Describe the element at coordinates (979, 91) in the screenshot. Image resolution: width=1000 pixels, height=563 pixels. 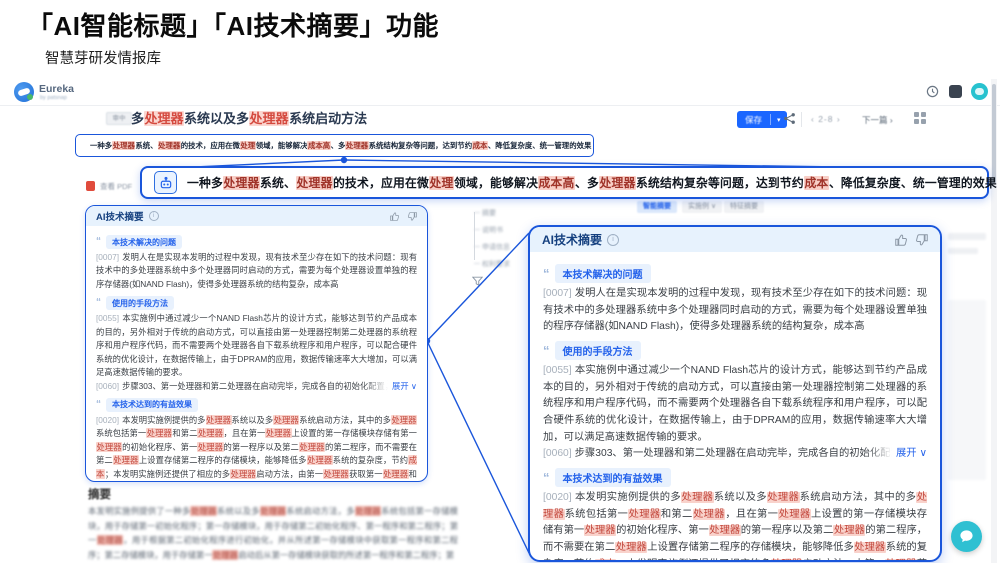
I see `user-avatar` at that location.